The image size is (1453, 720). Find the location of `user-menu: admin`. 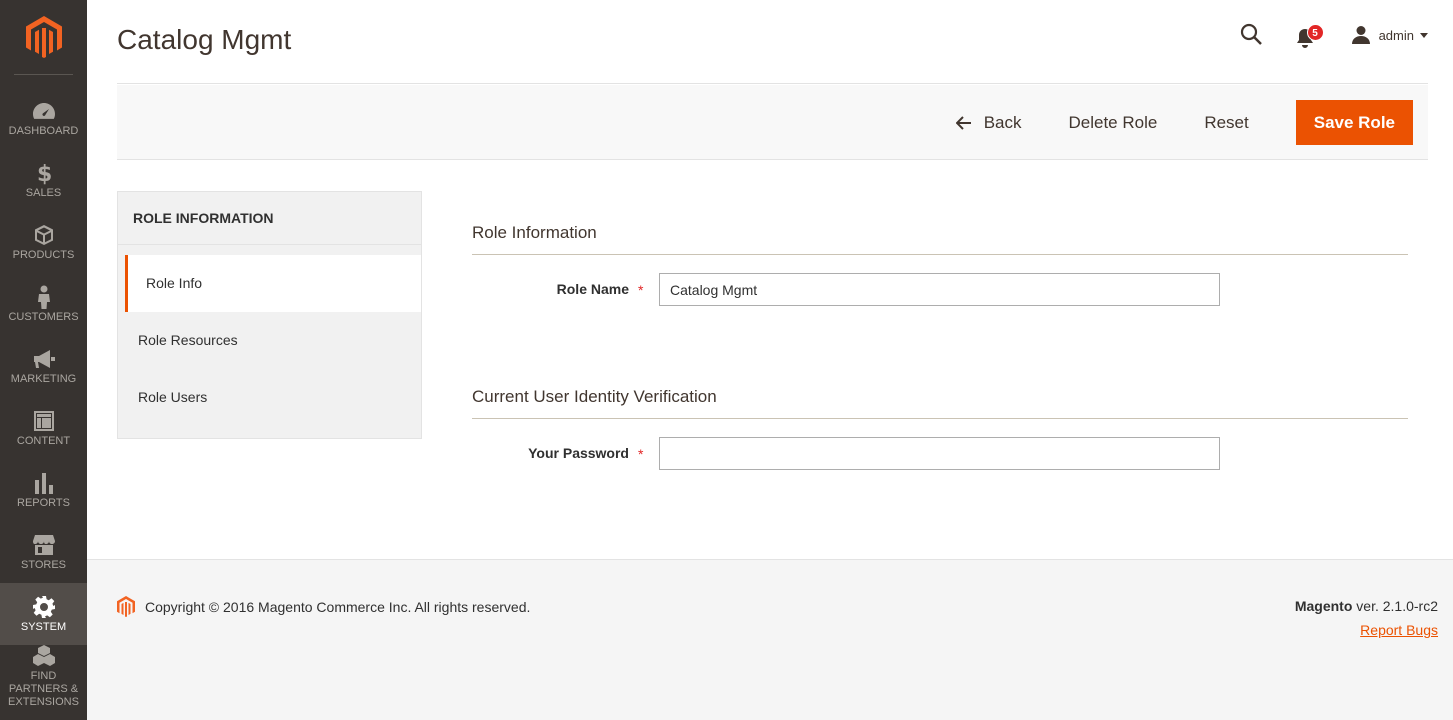

user-menu: admin is located at coordinates (1389, 35).